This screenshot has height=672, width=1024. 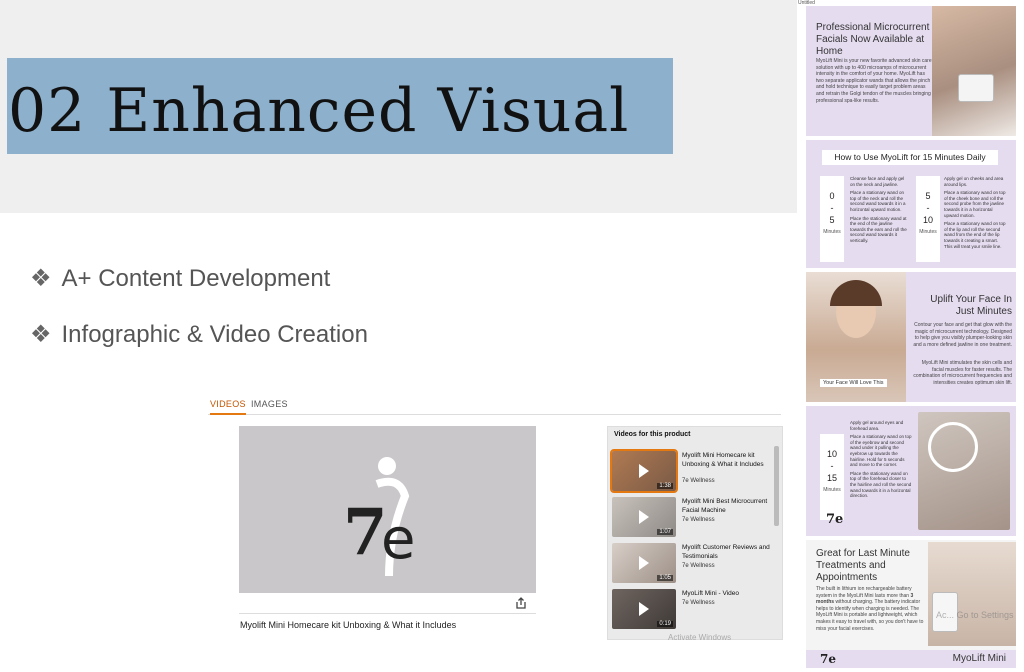 I want to click on video-thumbnail: 0:19, so click(x=644, y=609).